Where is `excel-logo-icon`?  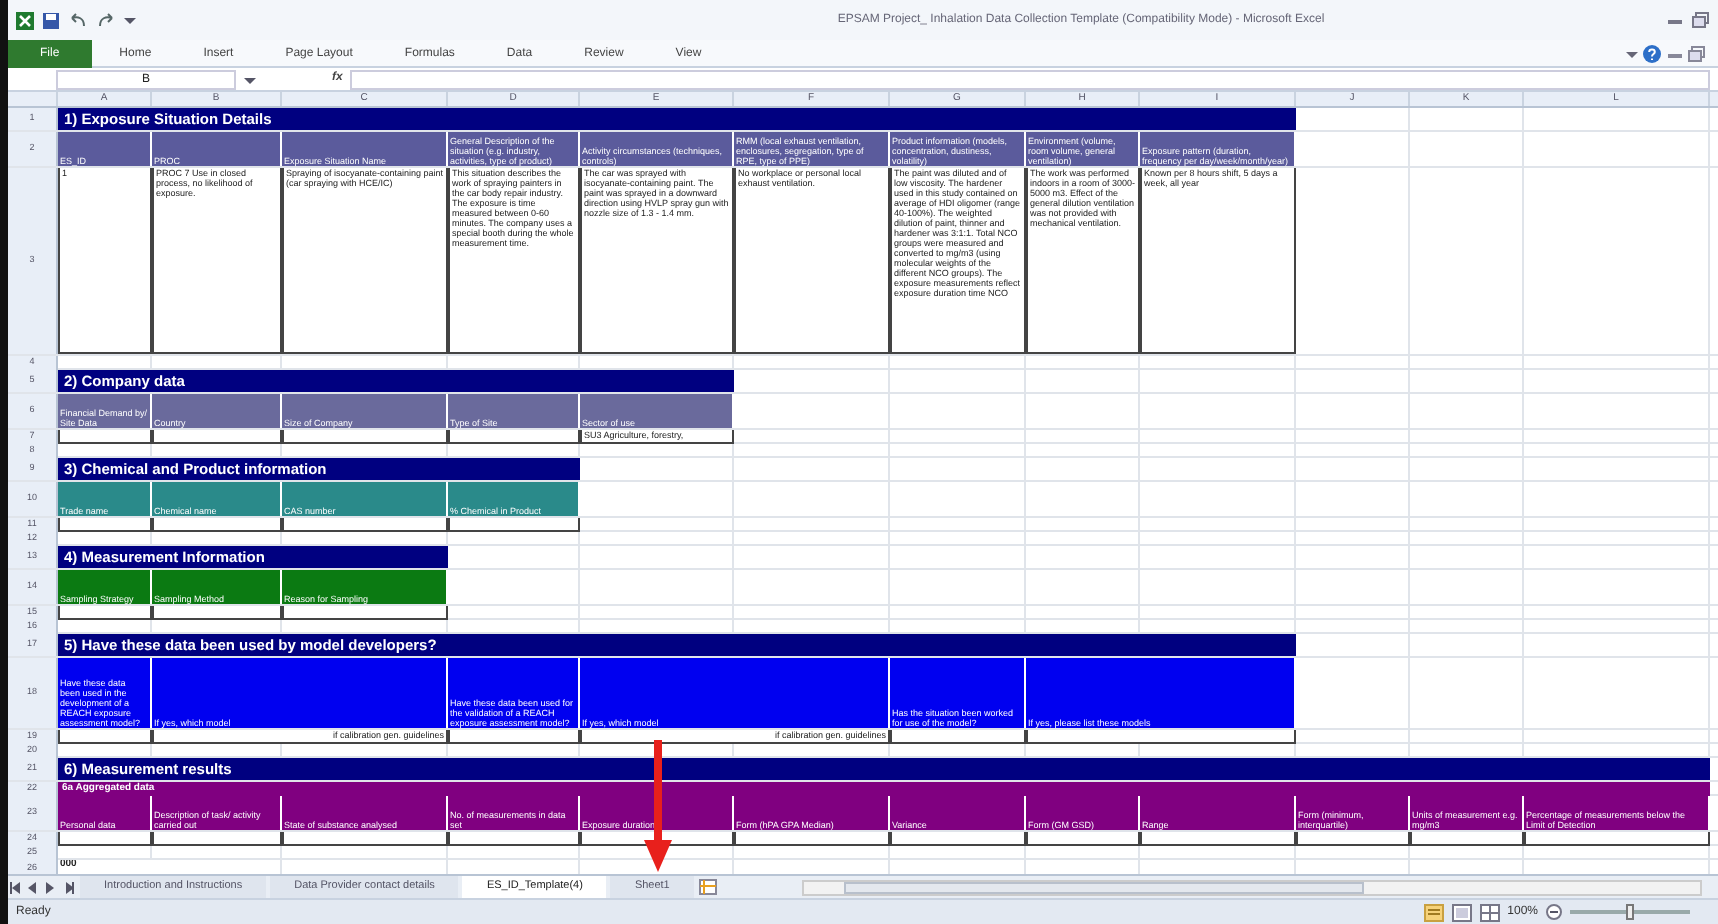
excel-logo-icon is located at coordinates (25, 20).